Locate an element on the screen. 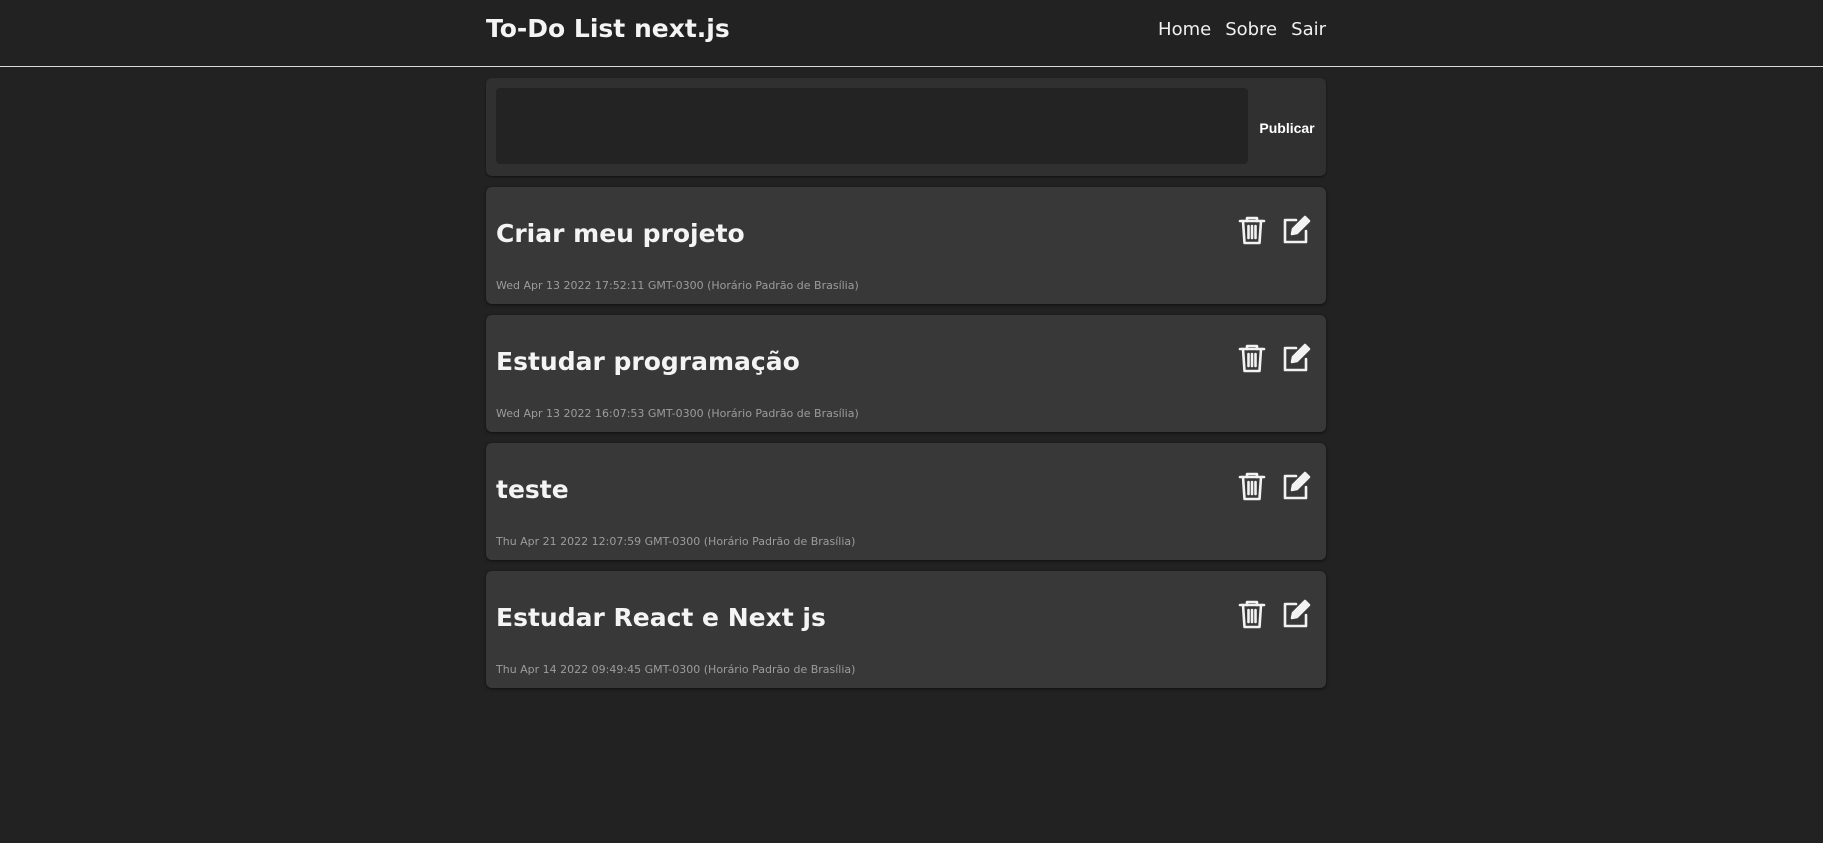  new-task-input is located at coordinates (872, 126).